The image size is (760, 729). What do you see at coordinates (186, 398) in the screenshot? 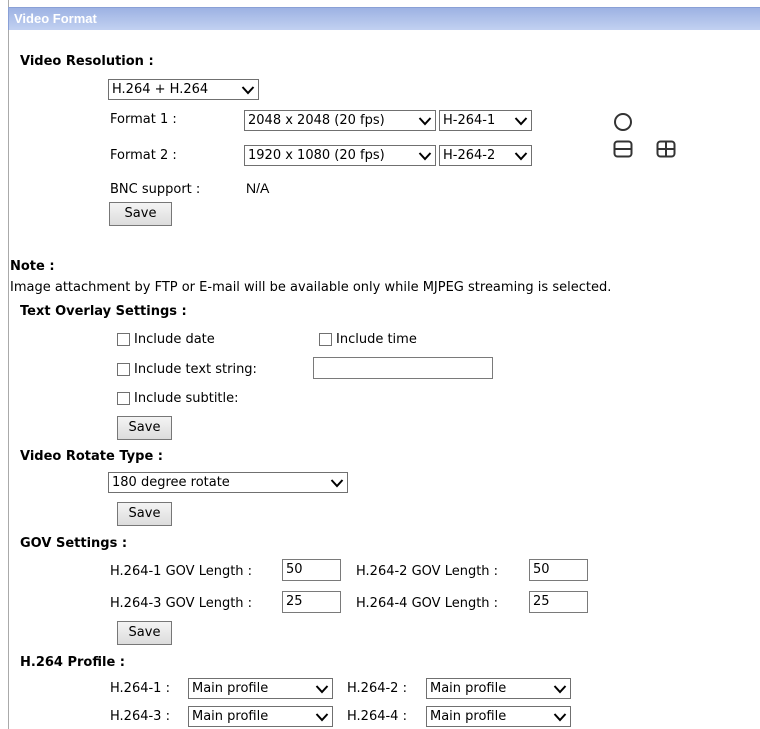
I see `include-subtitle-label: Include subtitle:` at bounding box center [186, 398].